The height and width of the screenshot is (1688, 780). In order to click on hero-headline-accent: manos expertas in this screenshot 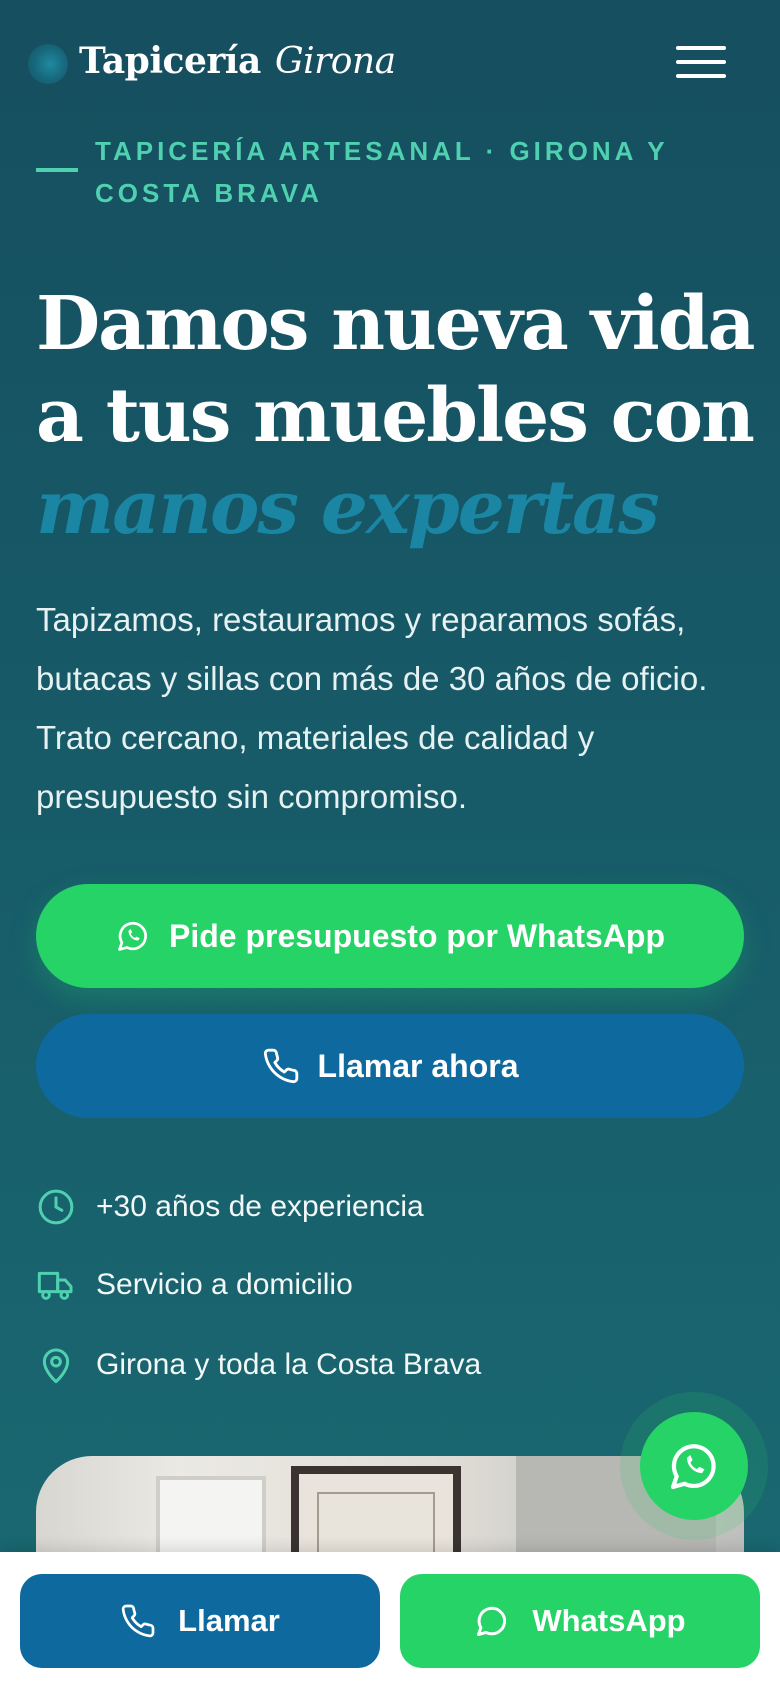, I will do `click(348, 508)`.